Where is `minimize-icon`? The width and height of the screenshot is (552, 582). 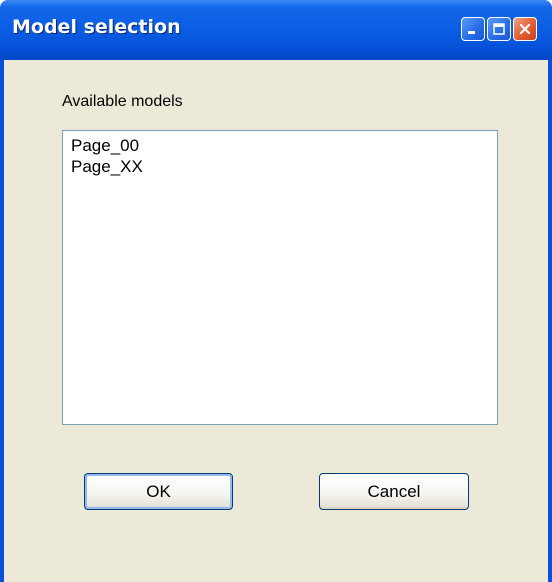 minimize-icon is located at coordinates (471, 32).